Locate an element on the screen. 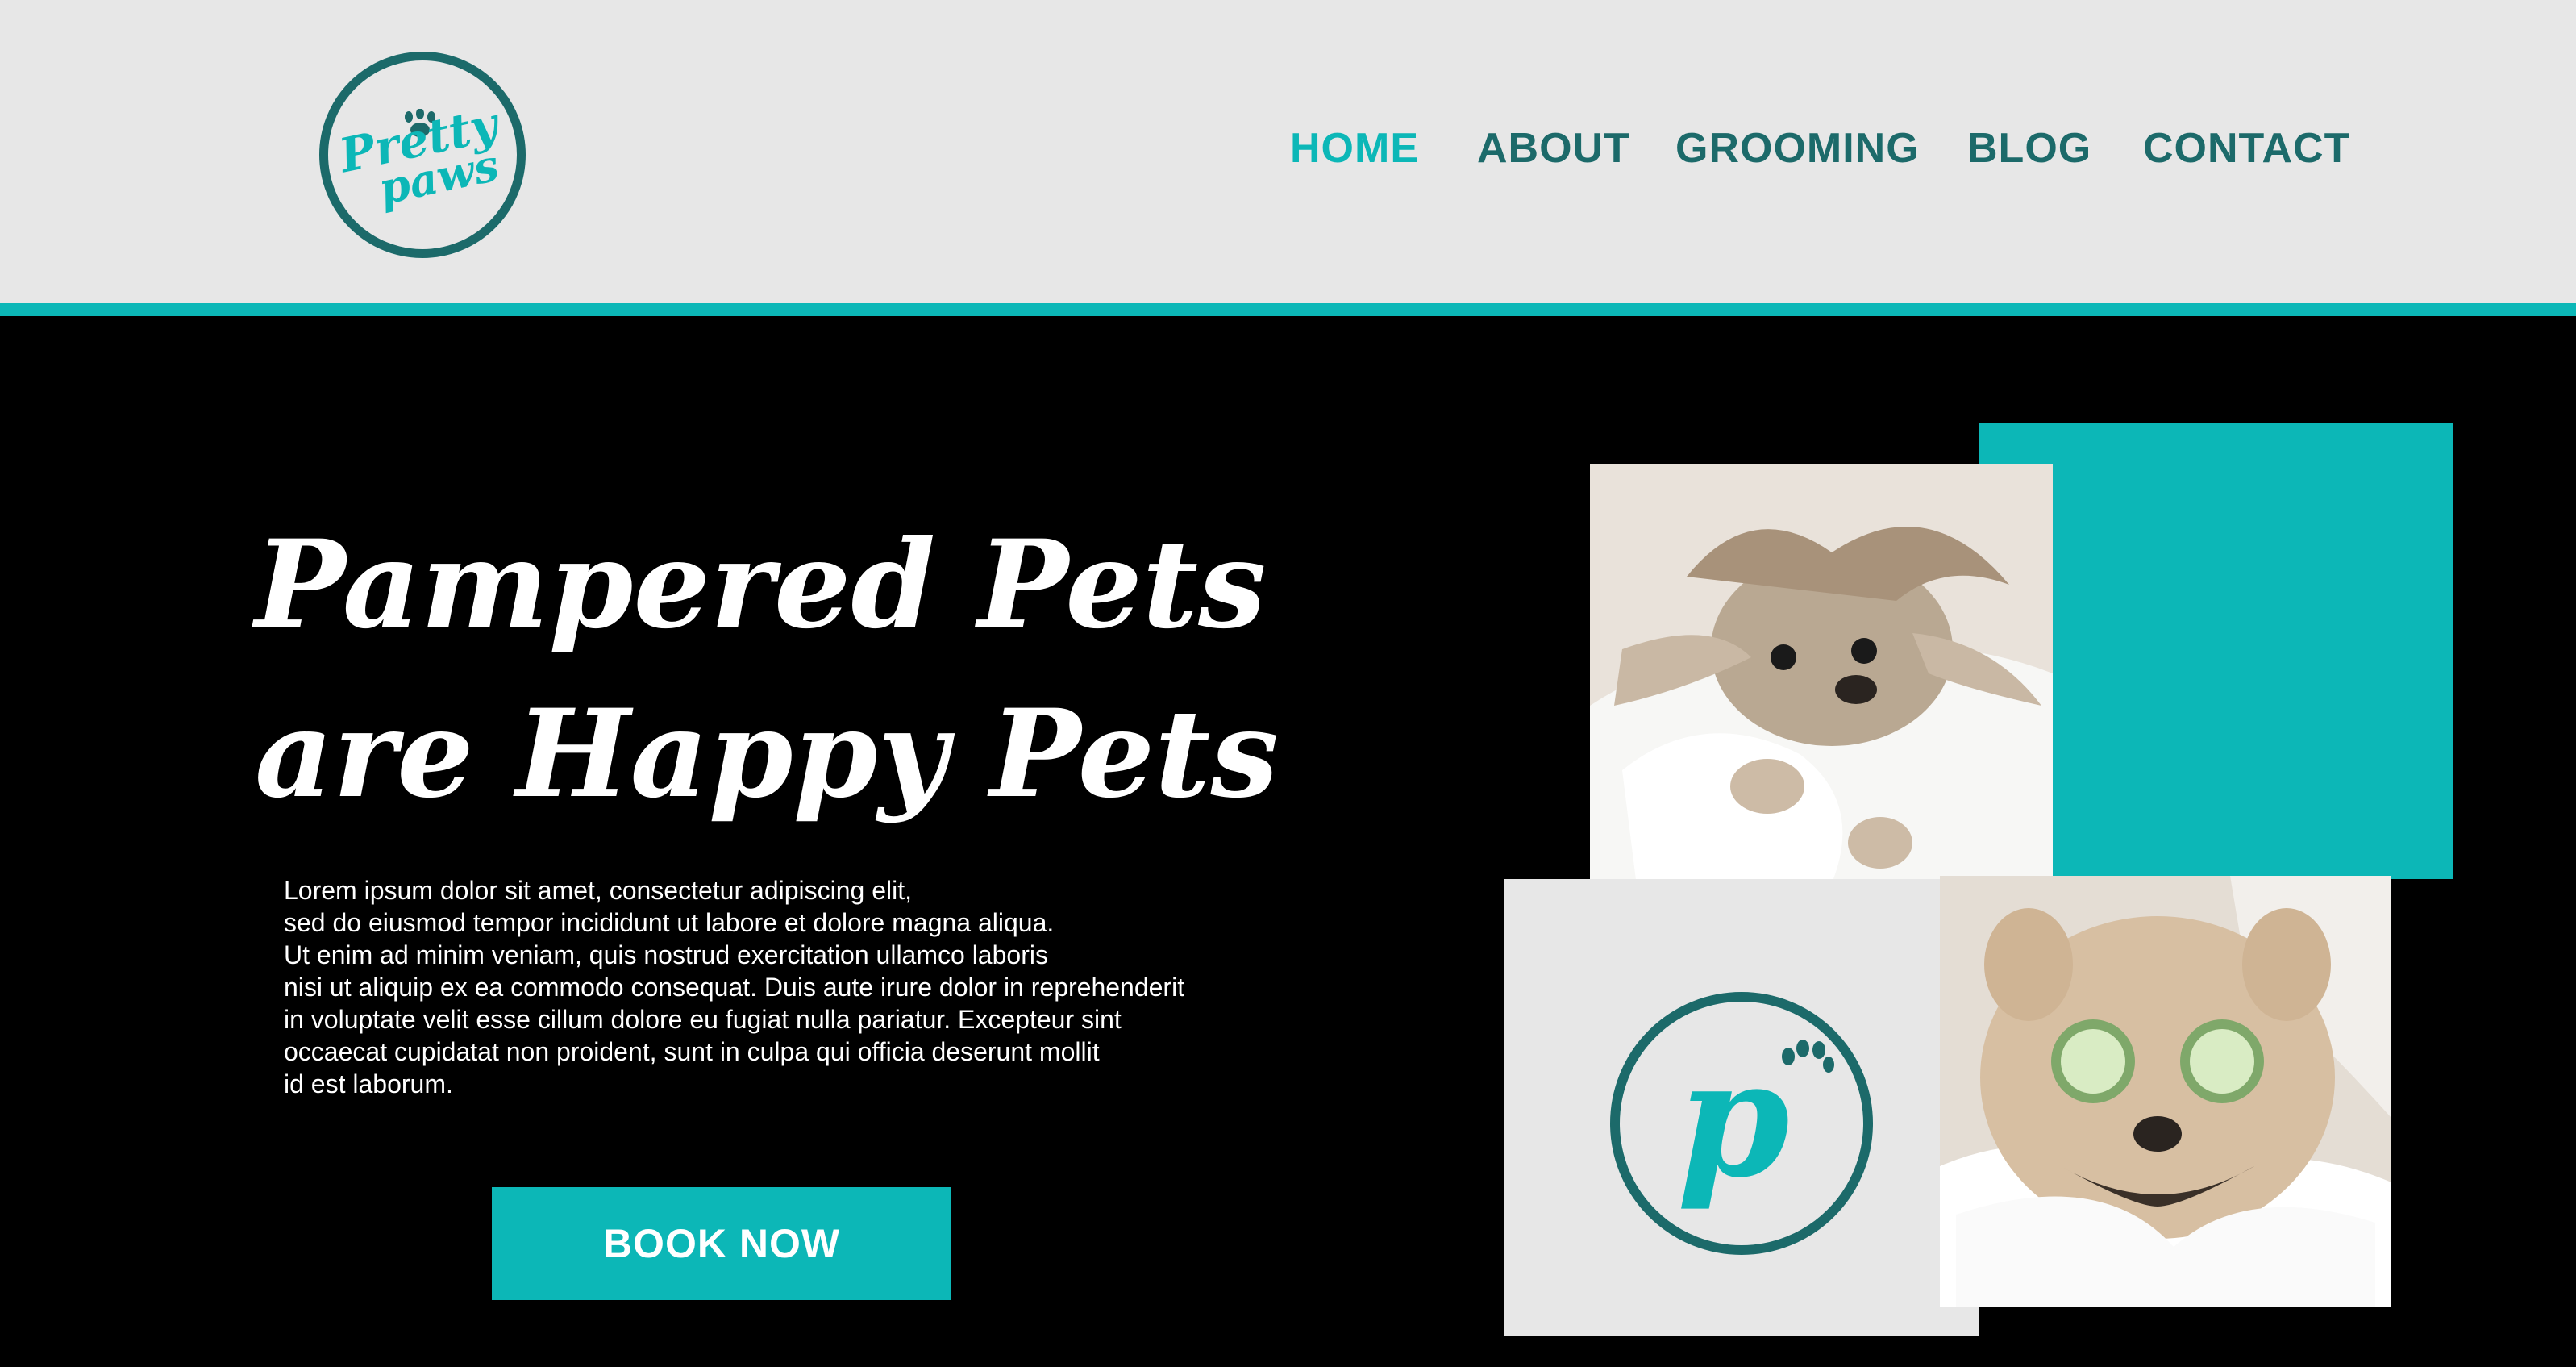 This screenshot has height=1367, width=2576. logo-wordmark: Pretty paws is located at coordinates (422, 155).